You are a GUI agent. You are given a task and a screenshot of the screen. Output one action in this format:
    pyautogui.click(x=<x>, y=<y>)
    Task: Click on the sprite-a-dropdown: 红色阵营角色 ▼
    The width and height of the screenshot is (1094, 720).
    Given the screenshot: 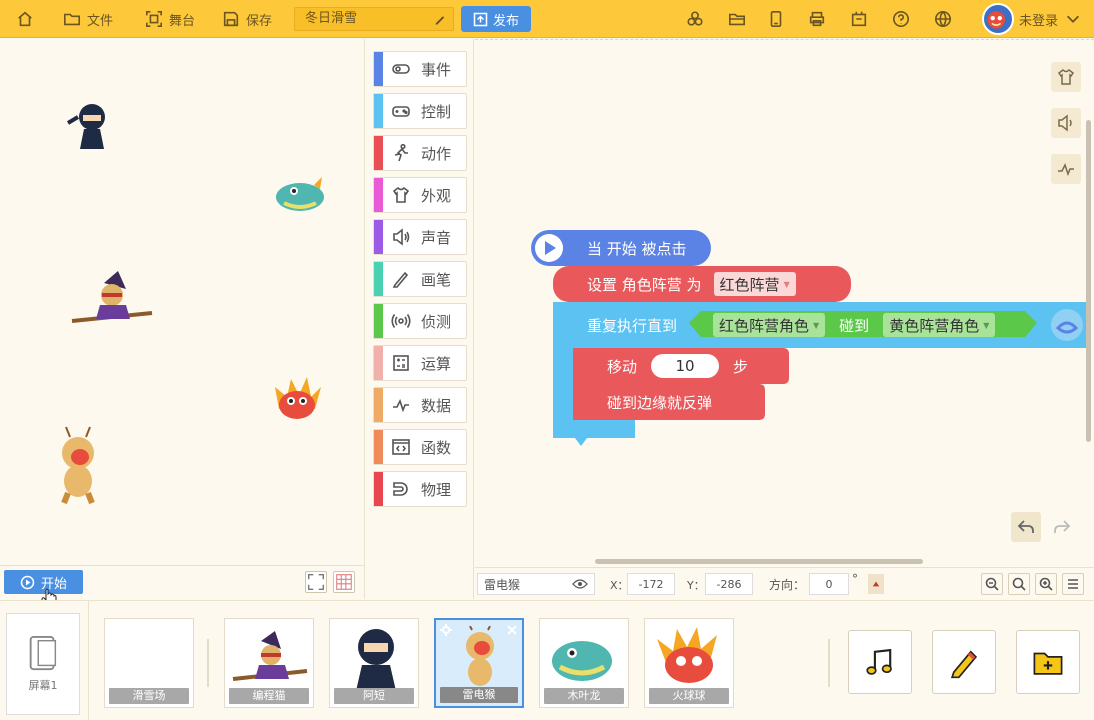 What is the action you would take?
    pyautogui.click(x=769, y=325)
    